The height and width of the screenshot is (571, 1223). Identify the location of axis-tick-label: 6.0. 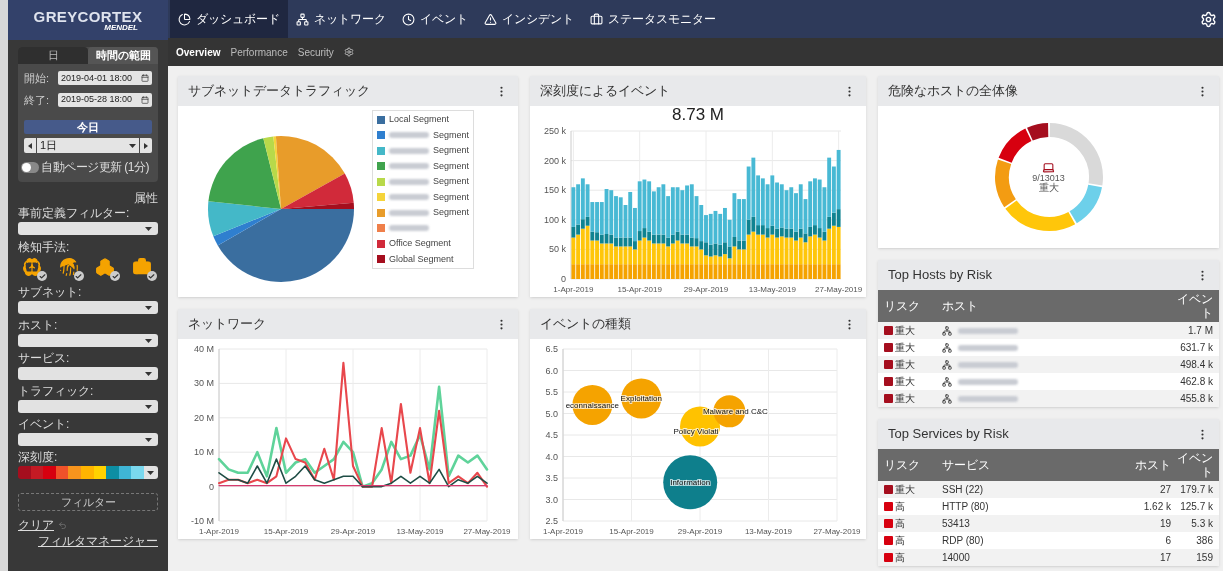
(551, 370).